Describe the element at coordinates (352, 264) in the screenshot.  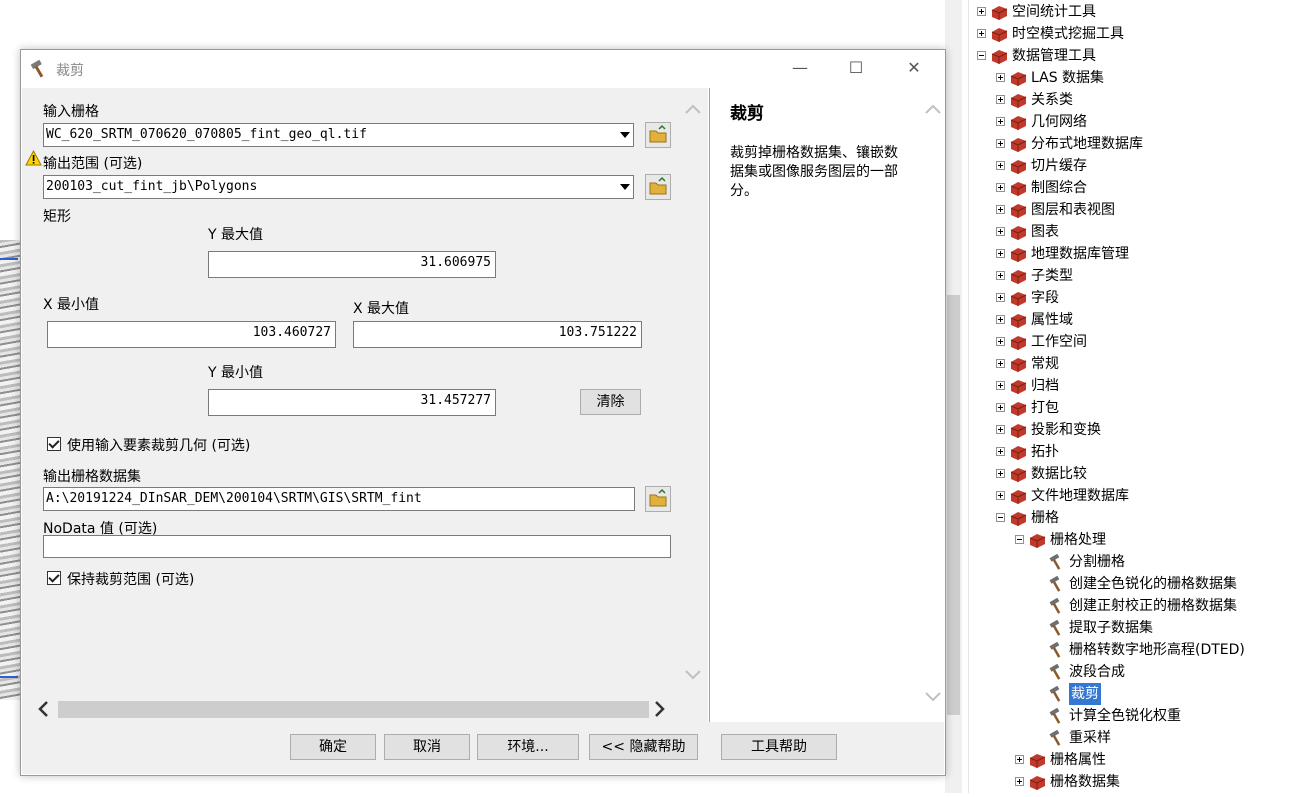
I see `y-max-input: 31.606975` at that location.